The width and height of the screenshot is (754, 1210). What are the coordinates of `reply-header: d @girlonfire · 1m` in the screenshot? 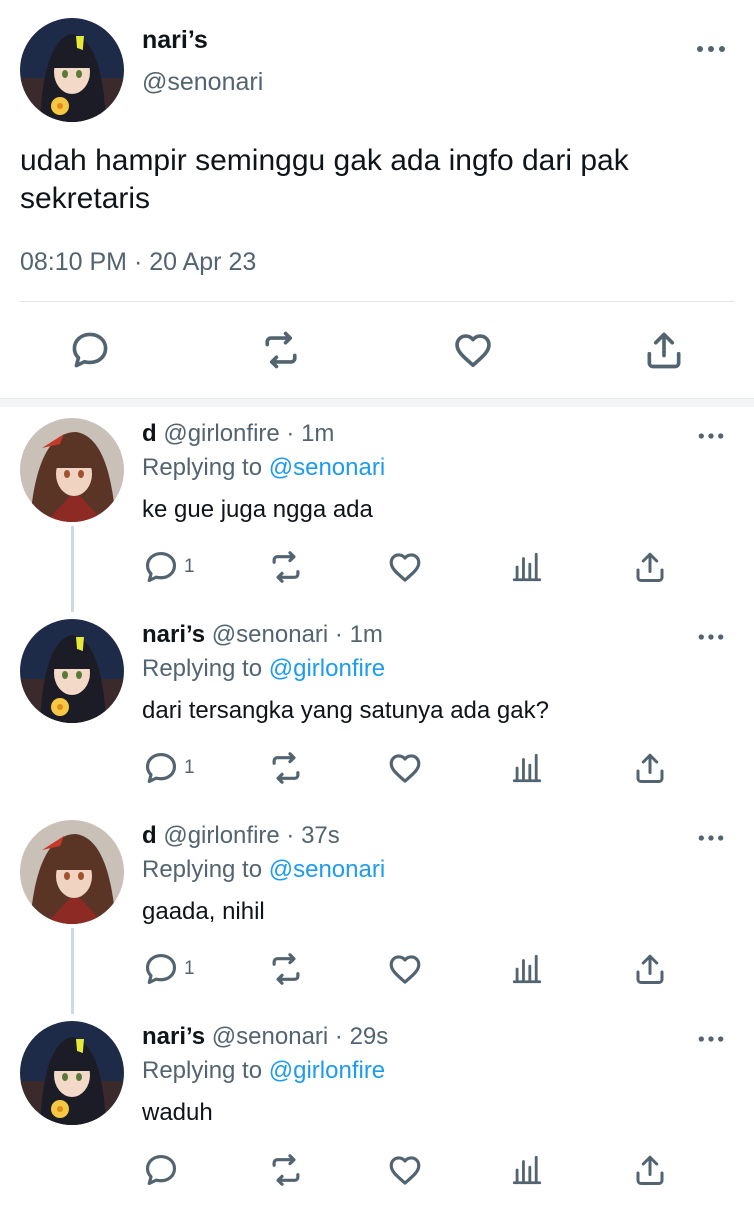 It's located at (238, 434).